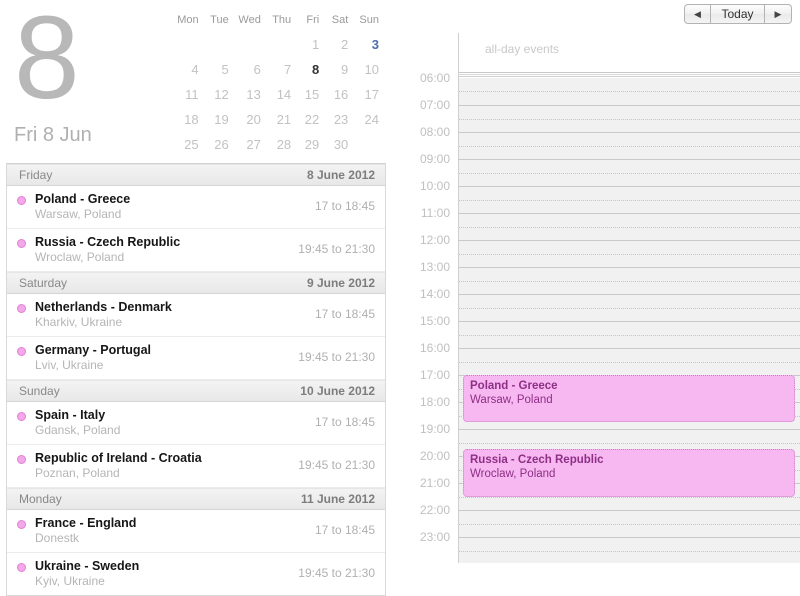 The height and width of the screenshot is (596, 800). Describe the element at coordinates (171, 207) in the screenshot. I see `event-item-body: Poland - Greece Warsaw, Poland` at that location.